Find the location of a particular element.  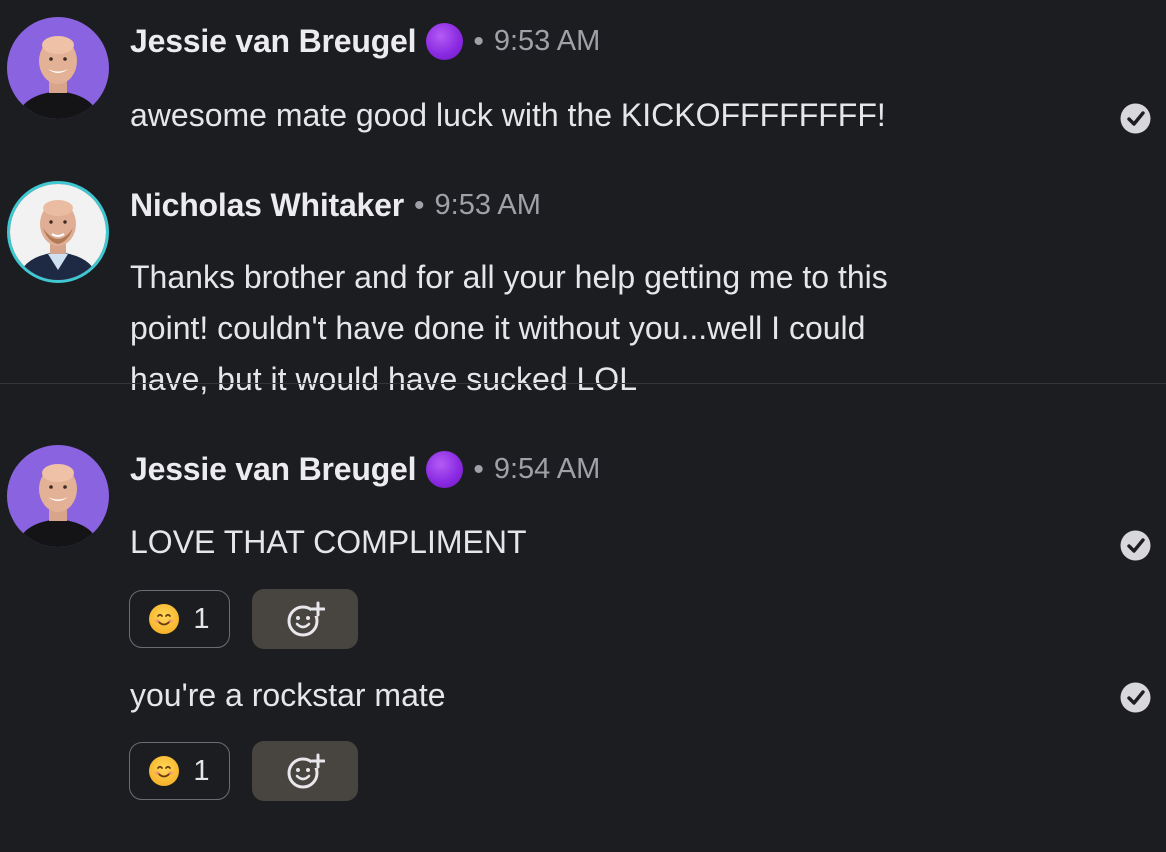

message-text: LOVE THAT COMPLIMENT is located at coordinates (328, 542).